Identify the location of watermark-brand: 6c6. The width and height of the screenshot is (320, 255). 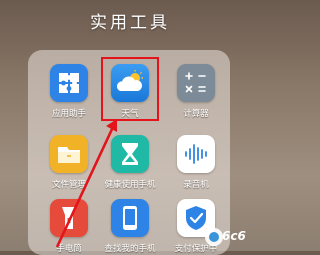
(234, 236).